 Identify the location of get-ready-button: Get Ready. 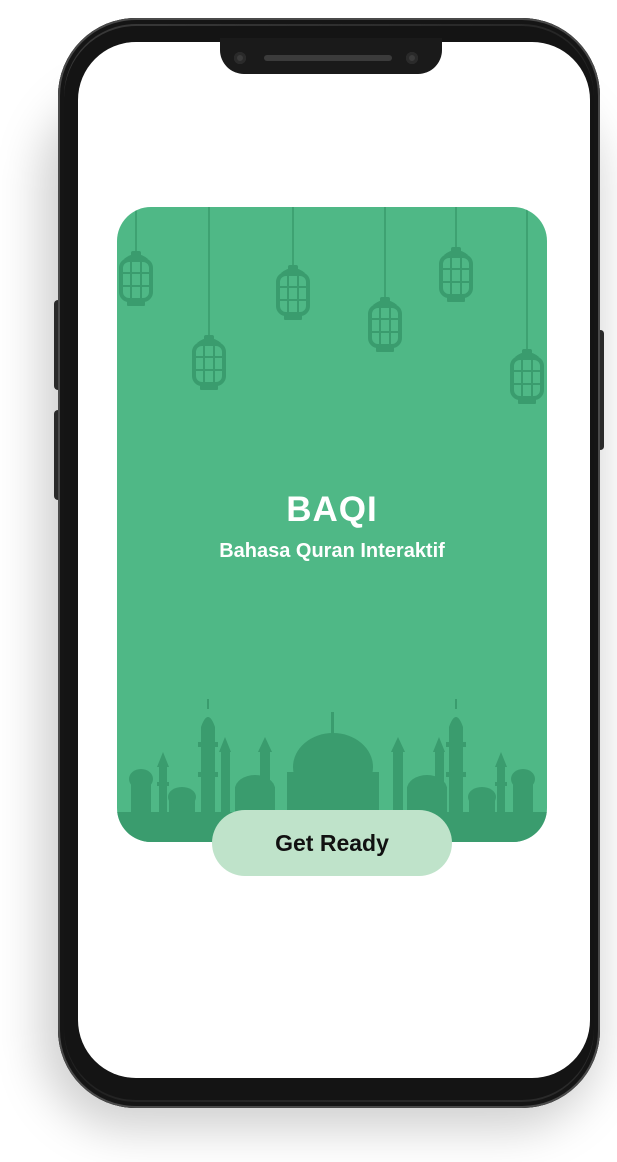
(332, 843).